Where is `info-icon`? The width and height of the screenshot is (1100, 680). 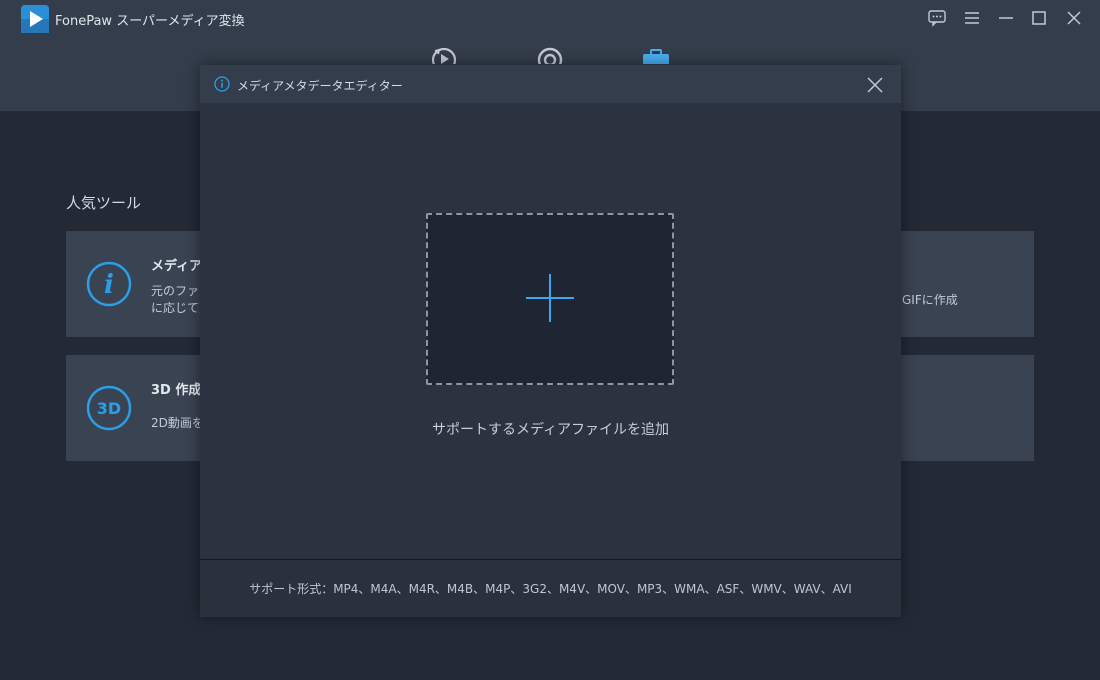 info-icon is located at coordinates (222, 84).